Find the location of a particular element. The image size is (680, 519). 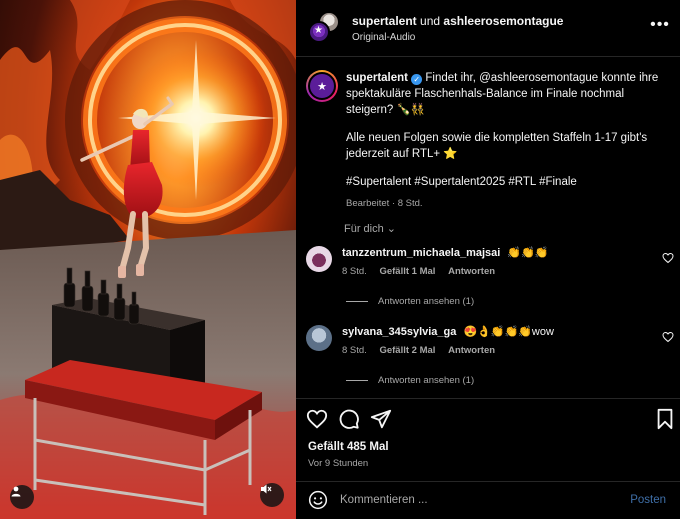

commenter-username: tanzzentrum_michaela_majsai is located at coordinates (421, 253).